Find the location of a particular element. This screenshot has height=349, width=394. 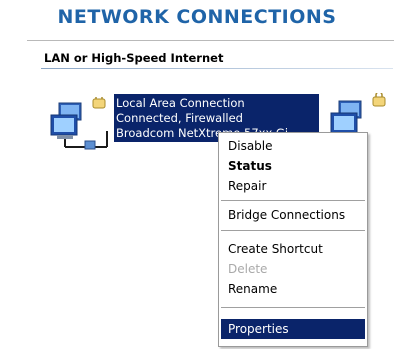

menu-item-disable: Disable is located at coordinates (293, 146).